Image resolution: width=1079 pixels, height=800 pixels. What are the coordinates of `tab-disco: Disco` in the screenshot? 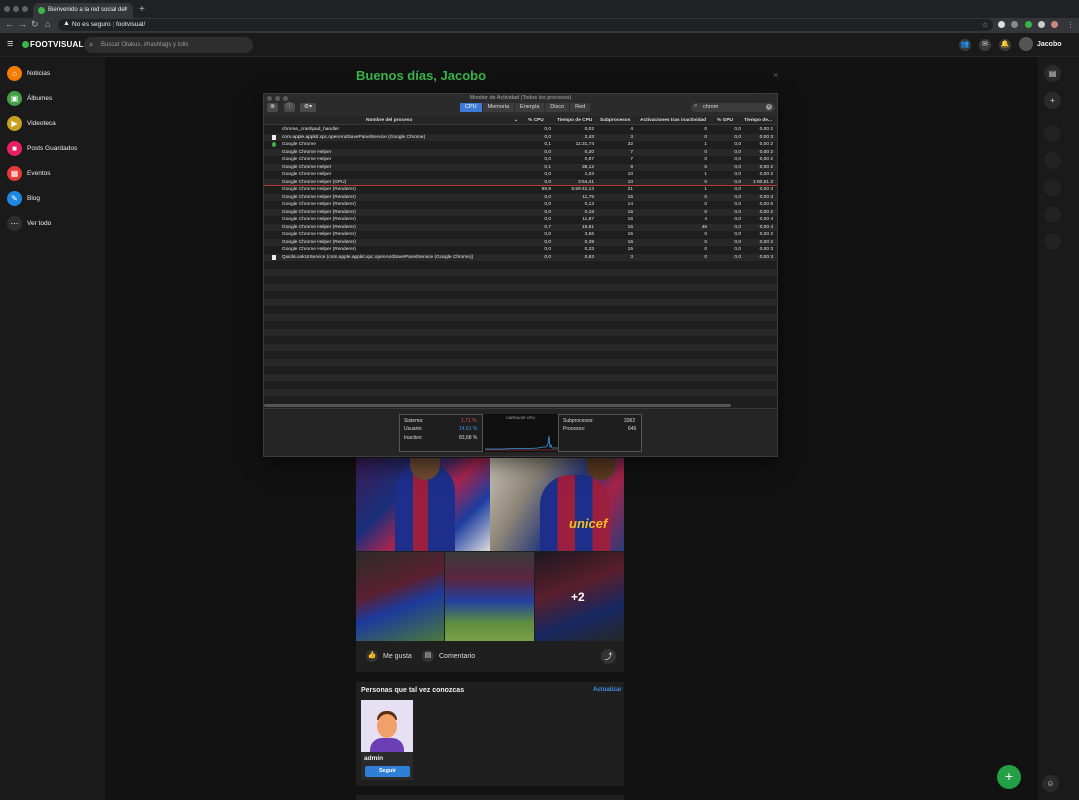 It's located at (558, 107).